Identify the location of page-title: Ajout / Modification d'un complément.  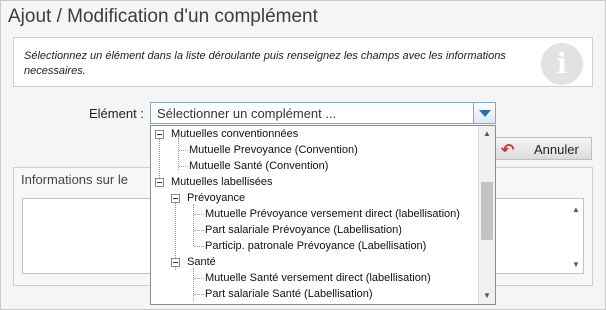
(163, 16).